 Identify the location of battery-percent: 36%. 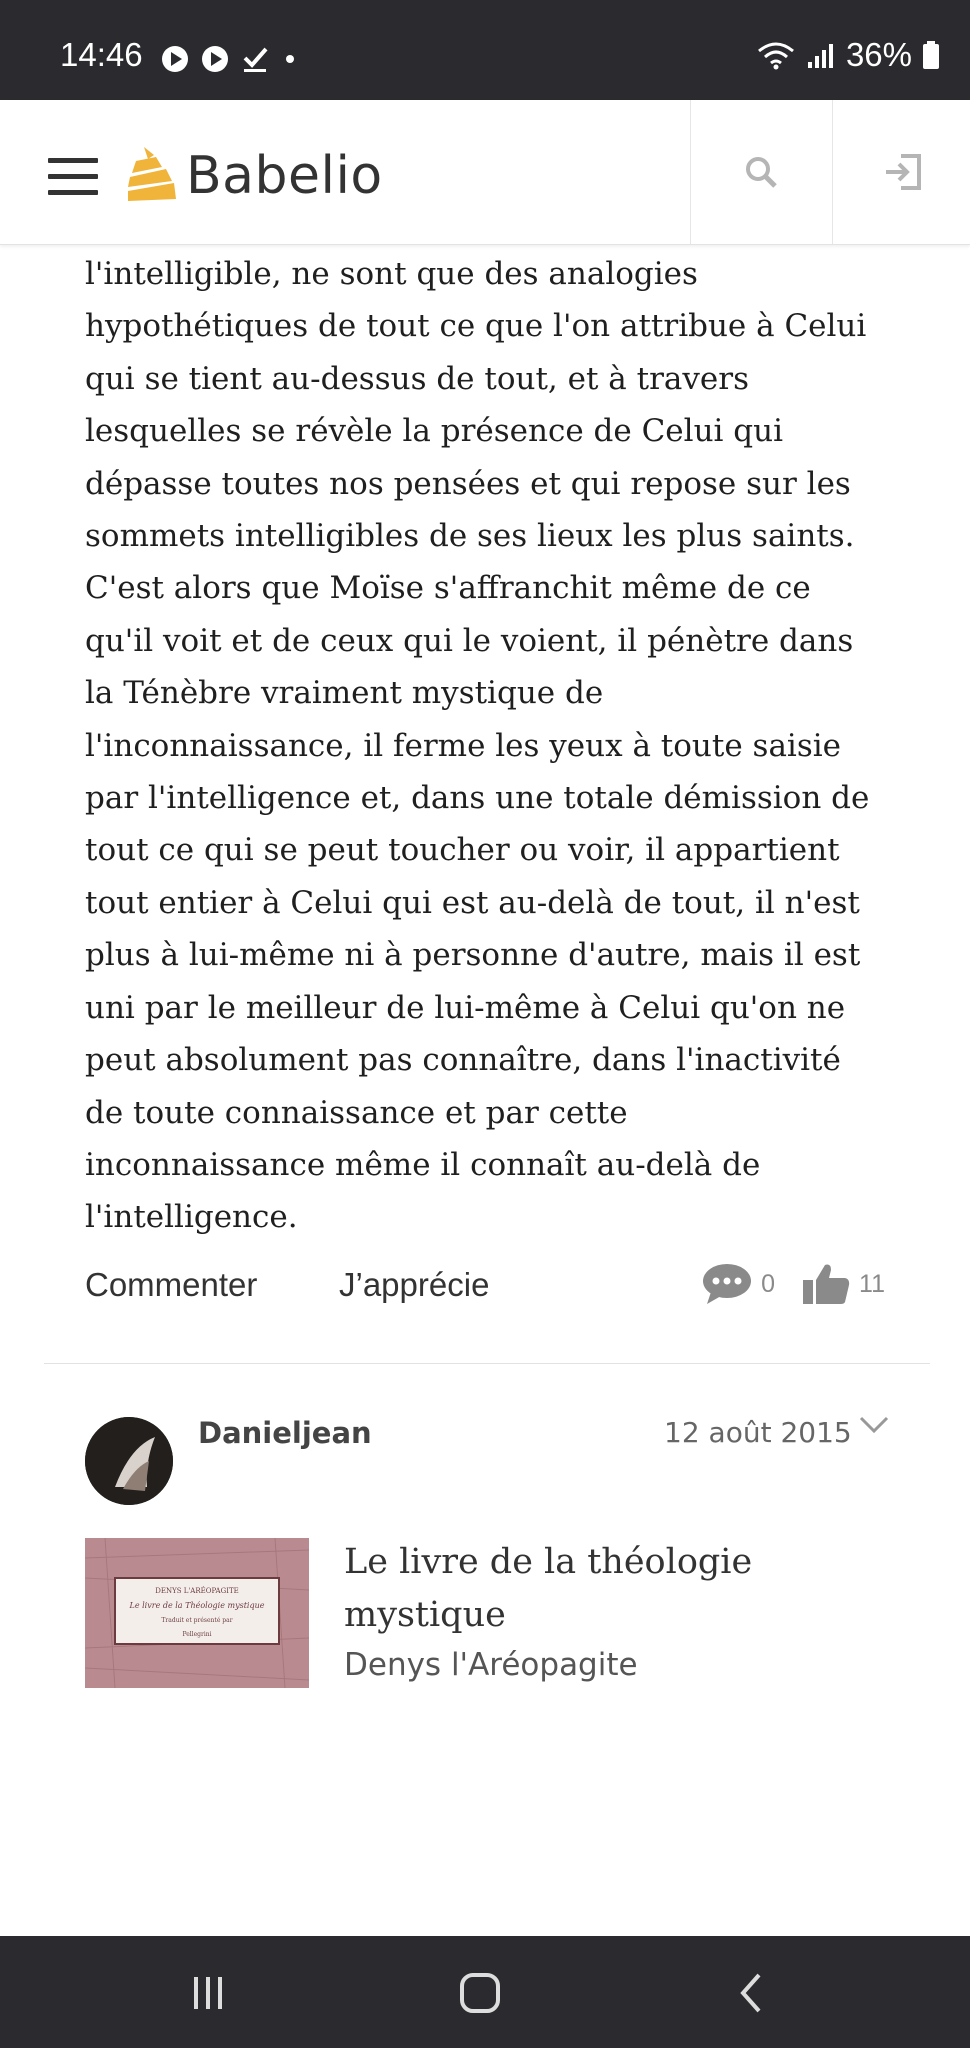
(878, 54).